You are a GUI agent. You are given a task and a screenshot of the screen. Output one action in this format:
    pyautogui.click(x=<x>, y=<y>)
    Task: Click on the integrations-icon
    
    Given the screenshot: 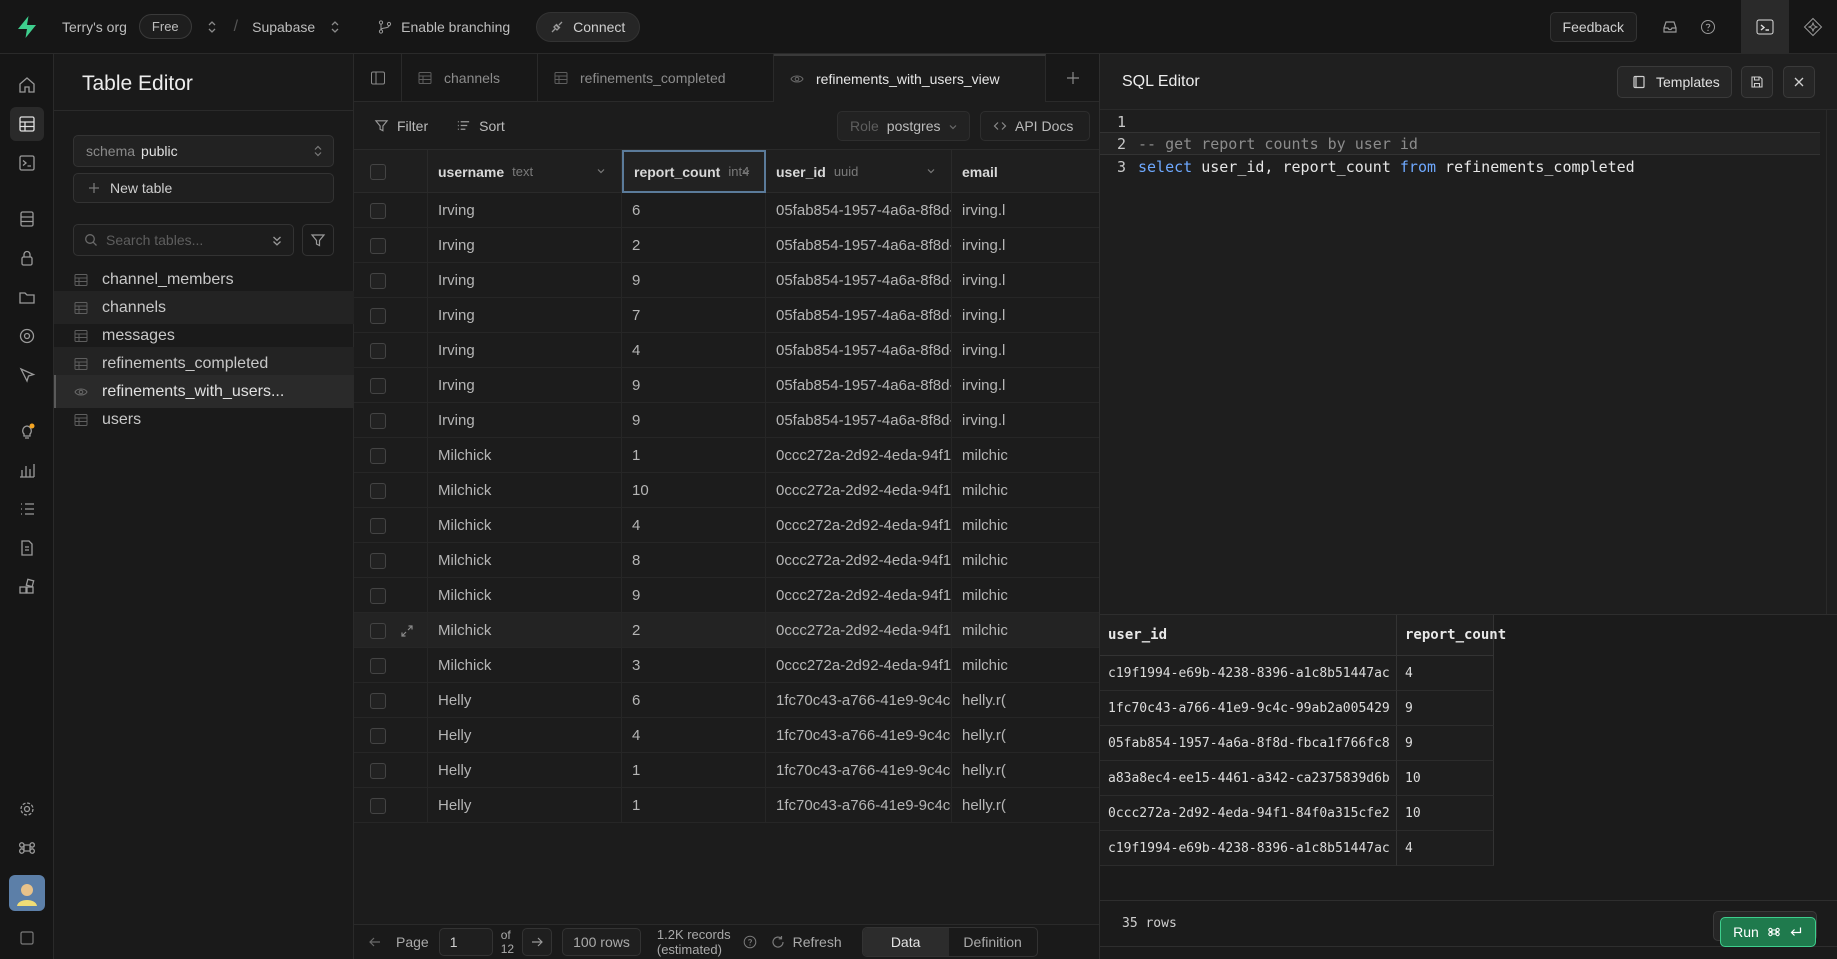 What is the action you would take?
    pyautogui.click(x=27, y=587)
    